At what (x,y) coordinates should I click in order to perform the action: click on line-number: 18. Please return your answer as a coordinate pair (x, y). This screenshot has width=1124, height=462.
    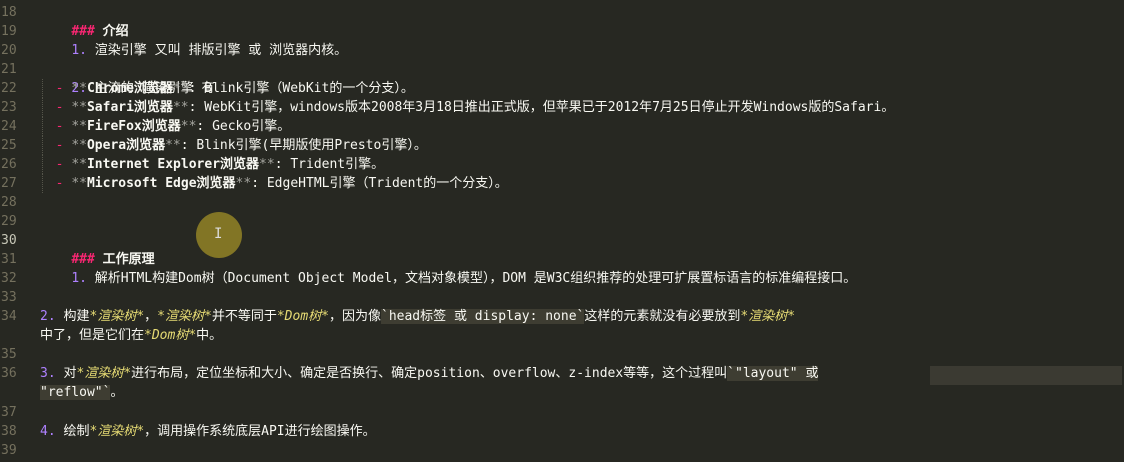
    Looking at the image, I should click on (9, 12).